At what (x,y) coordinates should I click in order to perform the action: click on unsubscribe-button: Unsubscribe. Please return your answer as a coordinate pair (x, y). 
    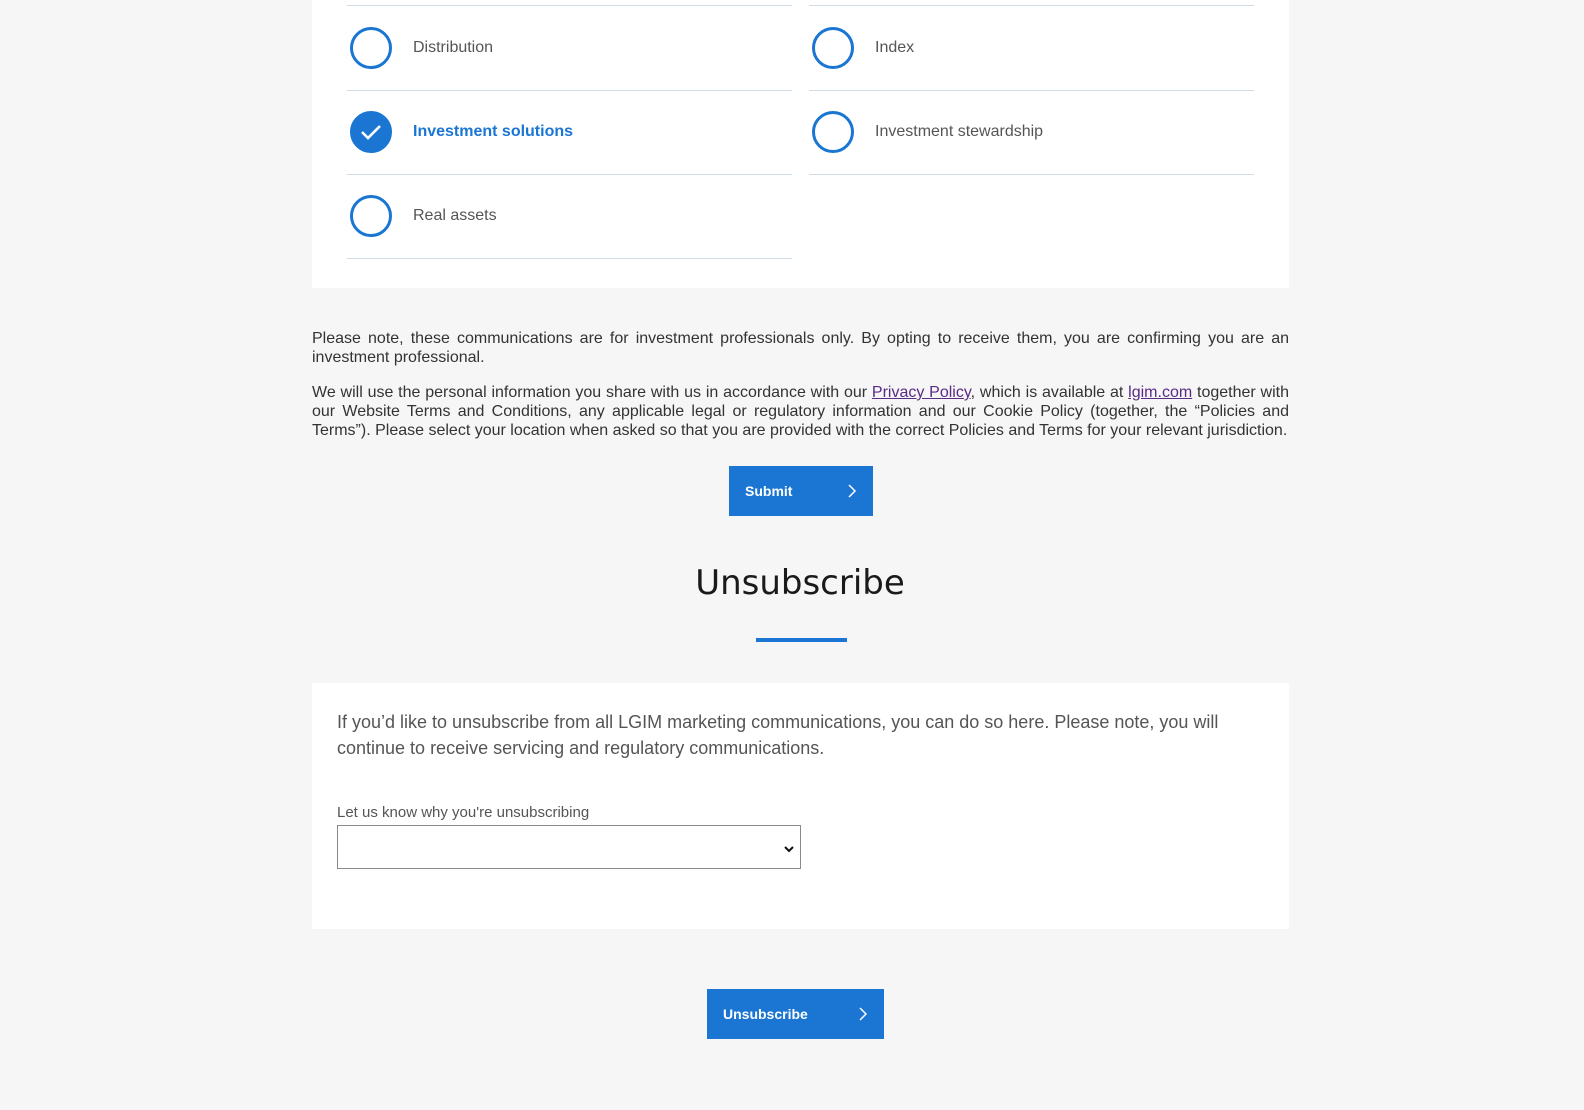
    Looking at the image, I should click on (795, 1014).